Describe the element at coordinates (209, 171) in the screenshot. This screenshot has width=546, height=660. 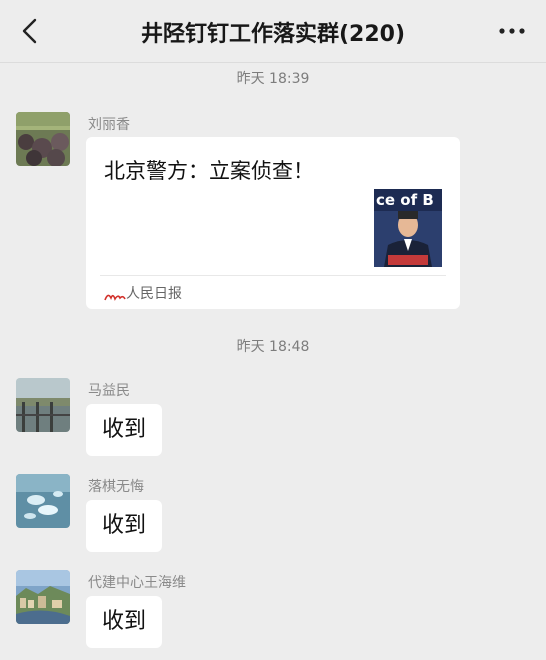
I see `link-title: 北京警方：立案侦查！` at that location.